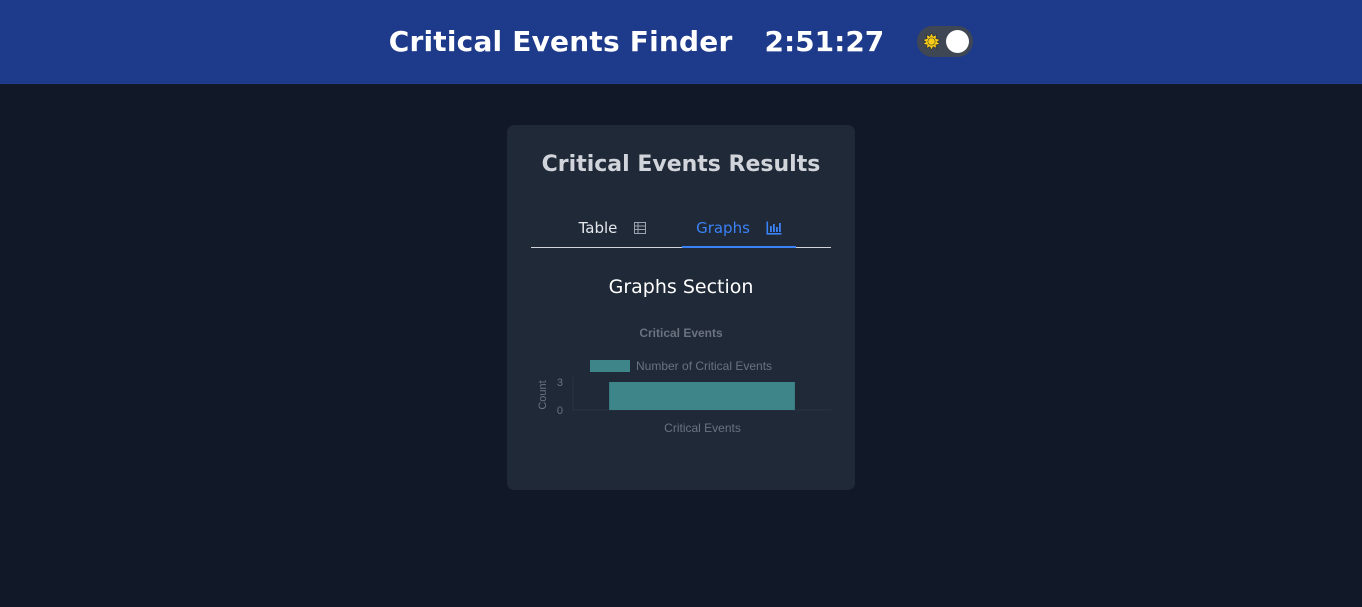 The image size is (1362, 607). What do you see at coordinates (958, 41) in the screenshot?
I see `toggle-knob` at bounding box center [958, 41].